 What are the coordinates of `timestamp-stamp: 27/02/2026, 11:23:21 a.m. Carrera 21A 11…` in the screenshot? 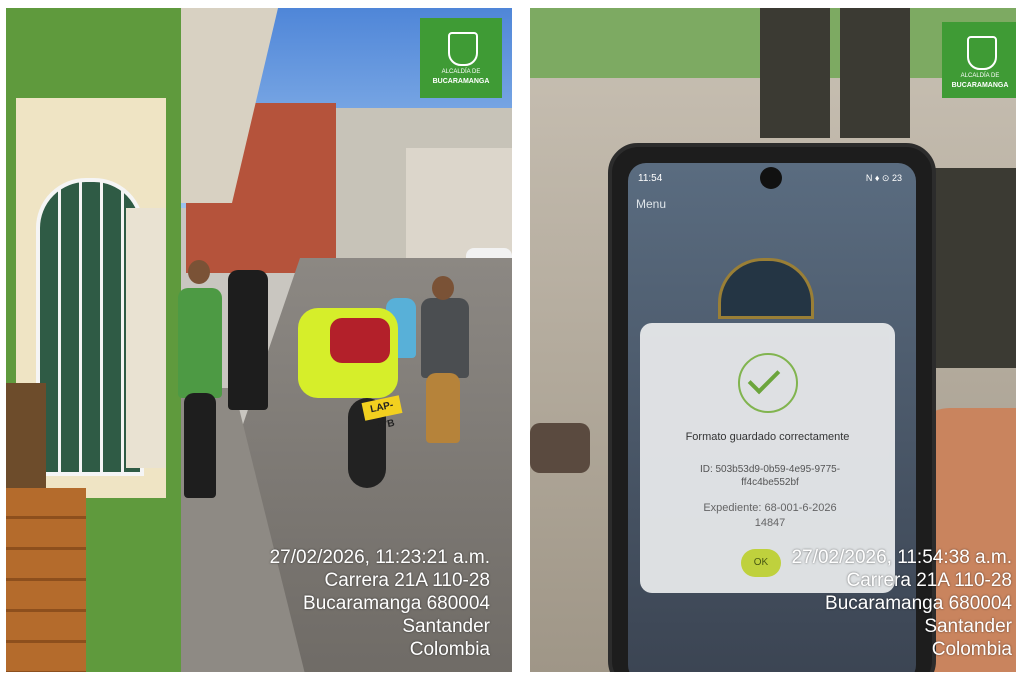 It's located at (380, 603).